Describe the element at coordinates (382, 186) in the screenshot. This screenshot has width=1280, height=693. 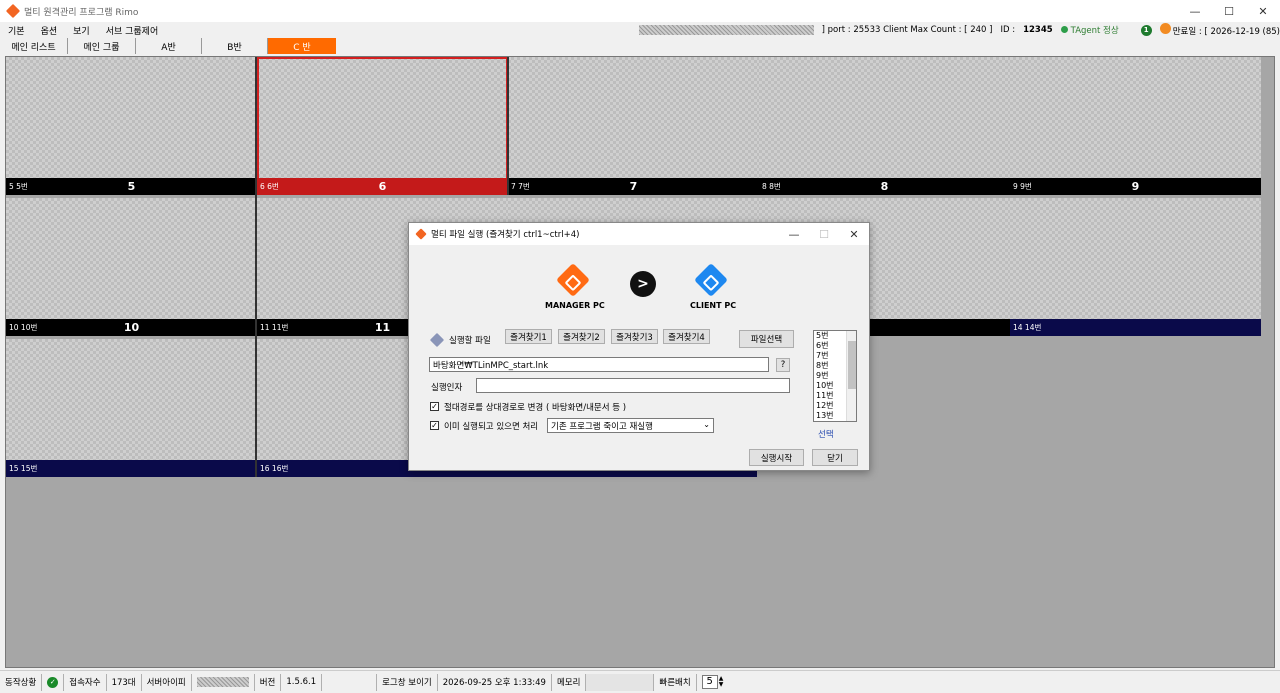
I see `tile-number: 6` at that location.